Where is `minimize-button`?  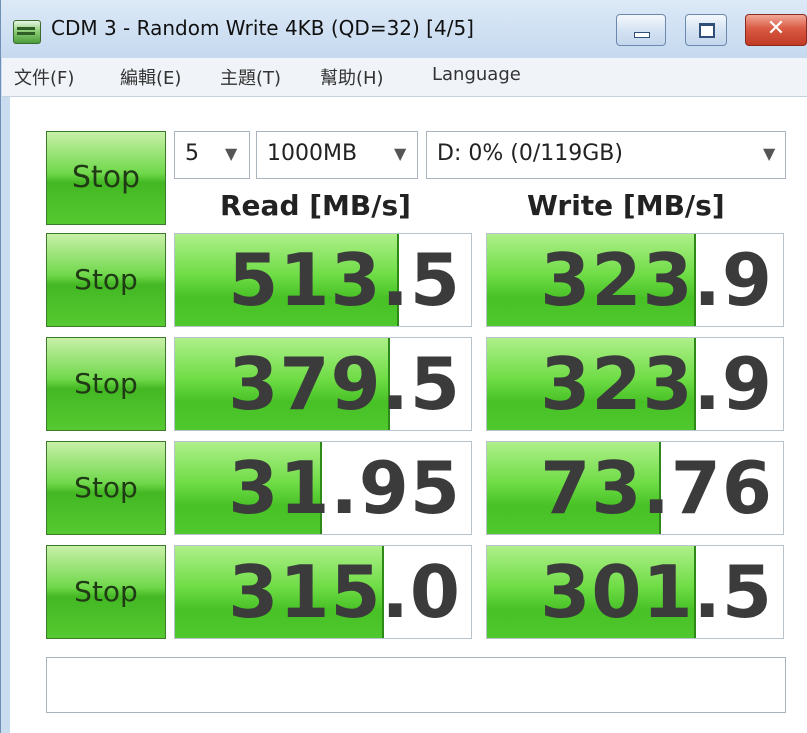 minimize-button is located at coordinates (641, 30).